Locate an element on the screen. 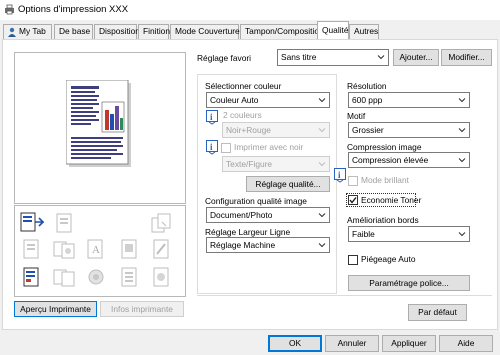 The width and height of the screenshot is (500, 355). checkmark-icon is located at coordinates (353, 200).